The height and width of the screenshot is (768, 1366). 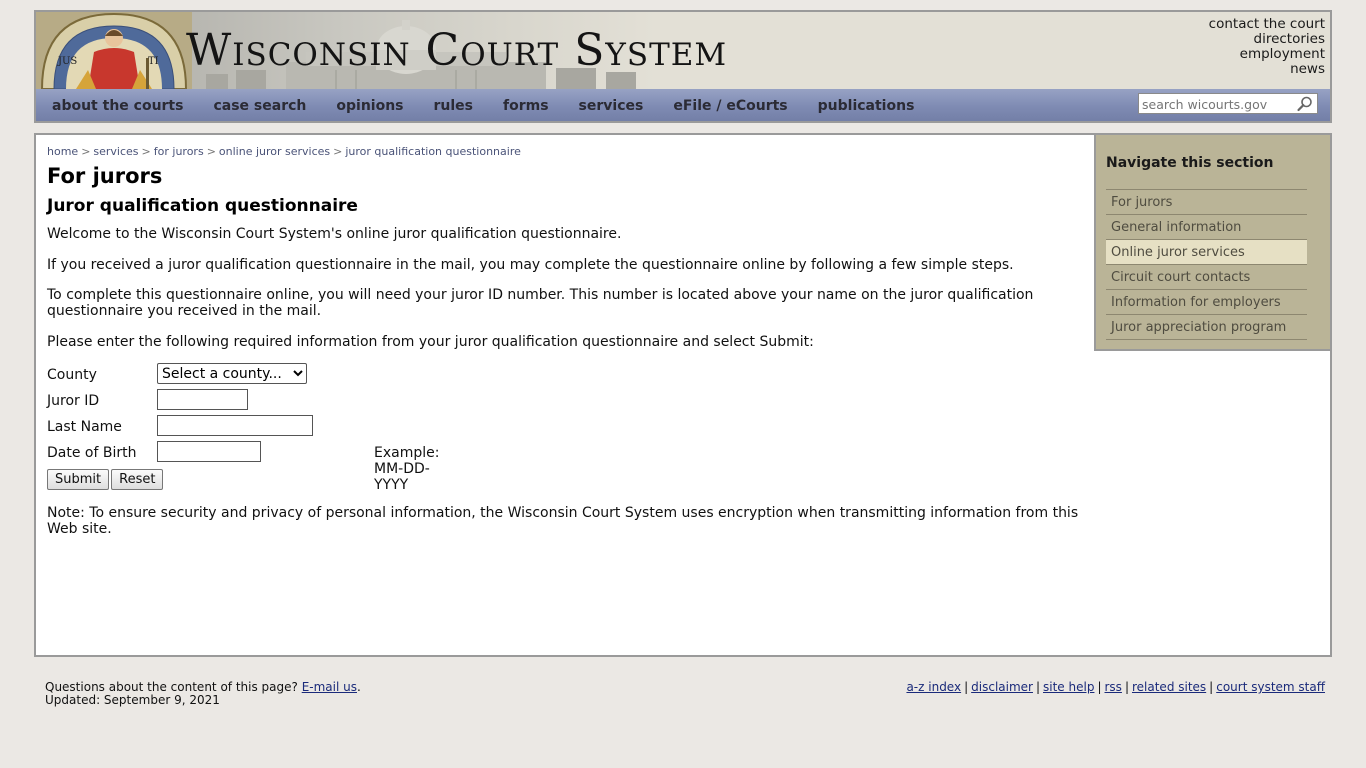 I want to click on dob-input, so click(x=209, y=451).